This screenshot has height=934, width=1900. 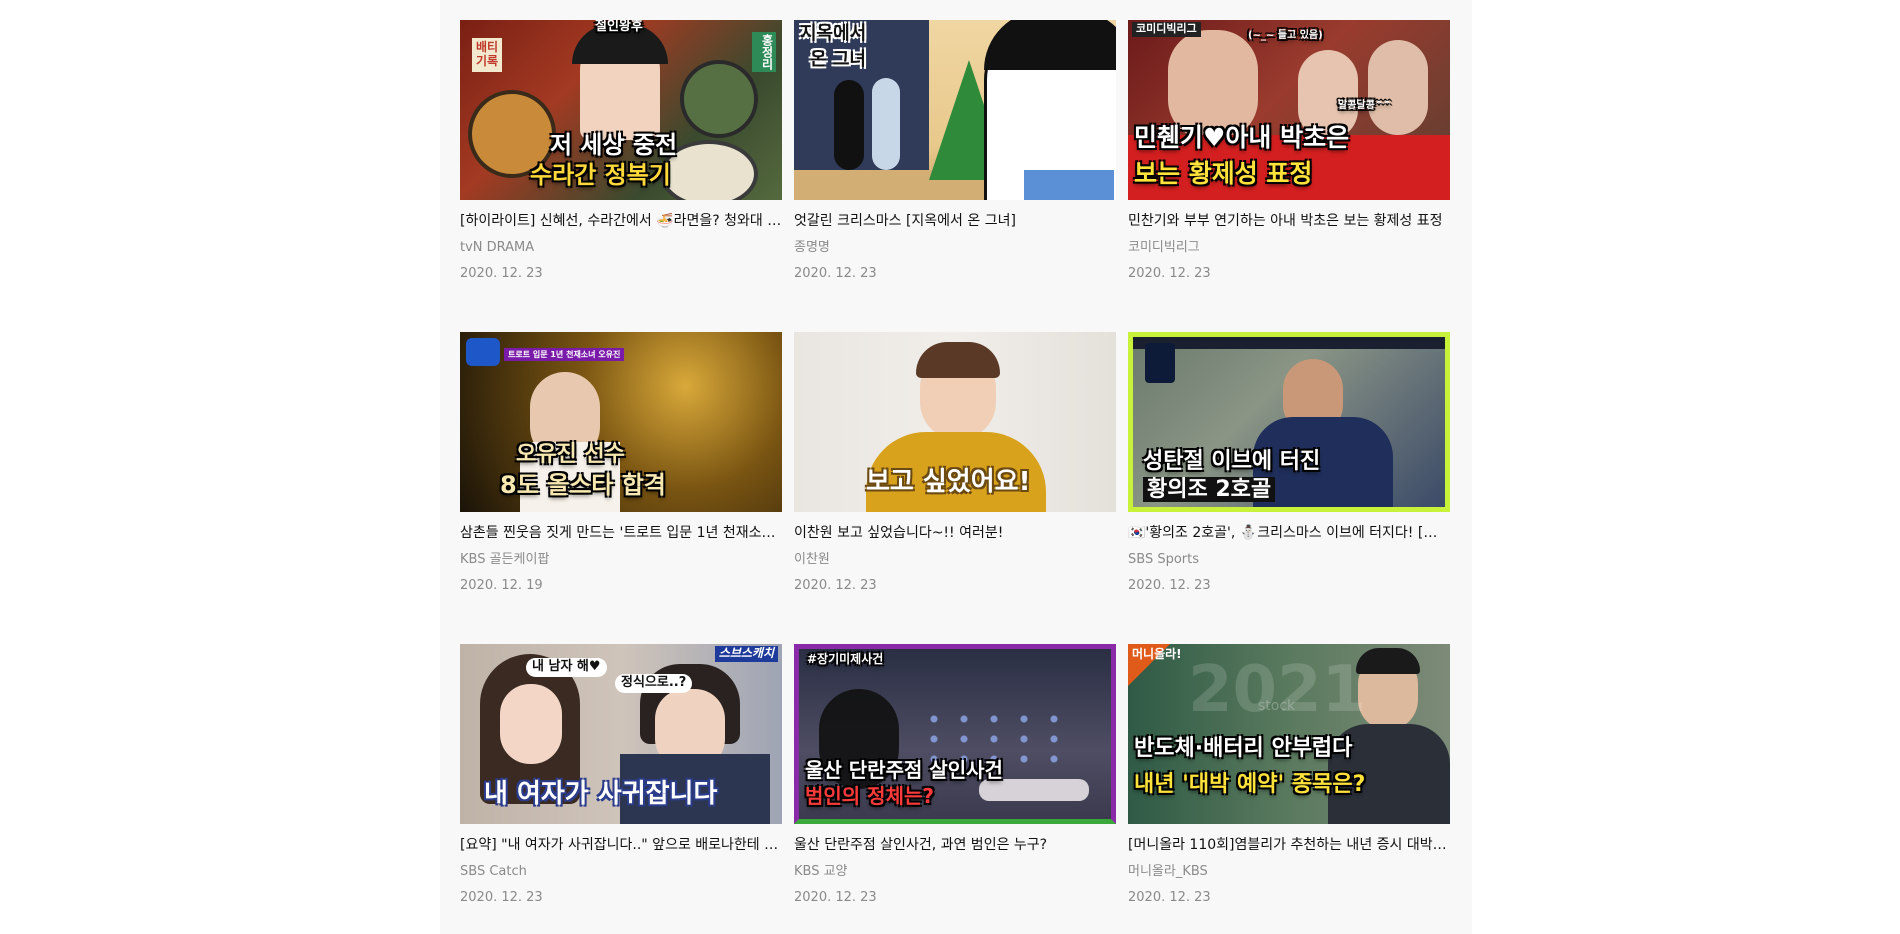 I want to click on video-channel: 코미디빅리그, so click(x=1289, y=247).